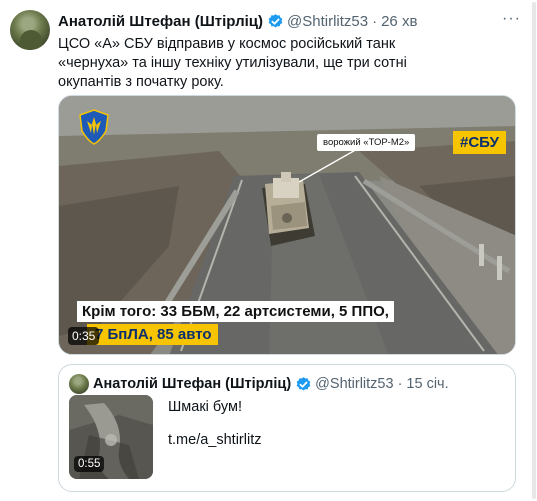 The height and width of the screenshot is (501, 537). Describe the element at coordinates (84, 336) in the screenshot. I see `video-duration: 0:35` at that location.